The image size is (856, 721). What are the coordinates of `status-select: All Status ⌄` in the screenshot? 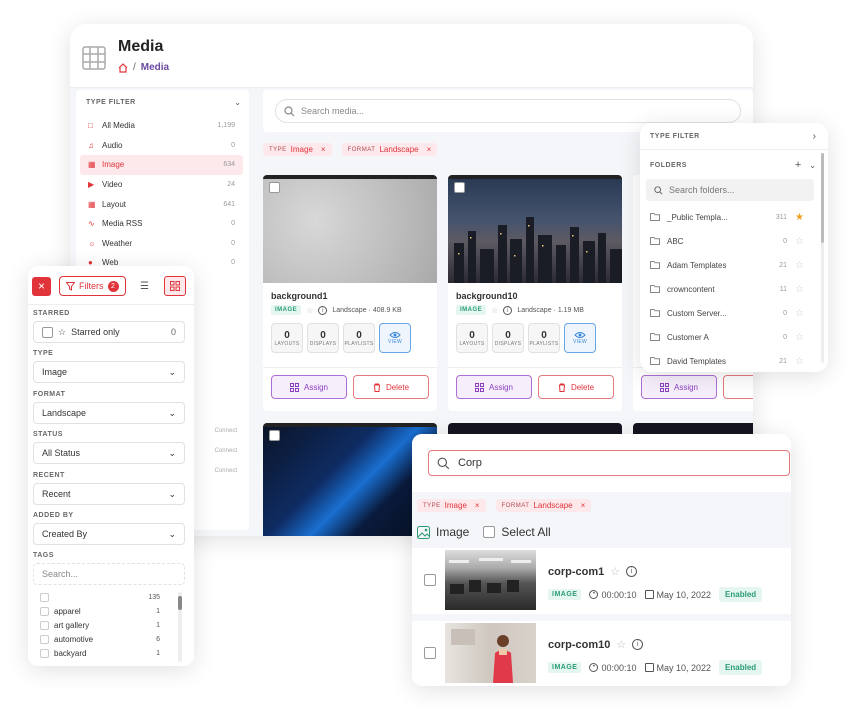 It's located at (109, 453).